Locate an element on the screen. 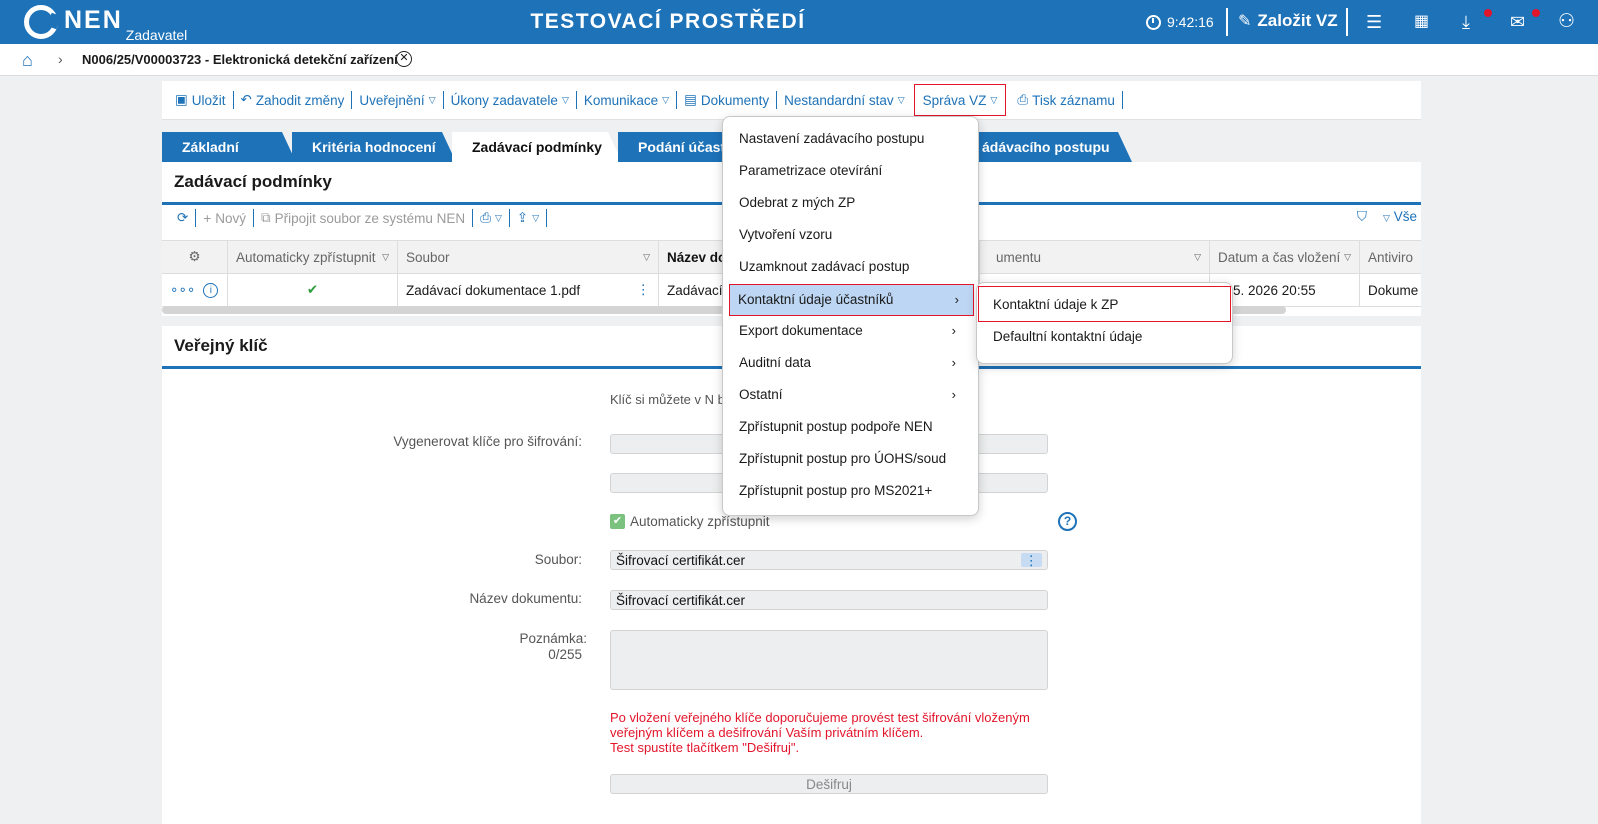 This screenshot has height=824, width=1598. divider is located at coordinates (1347, 22).